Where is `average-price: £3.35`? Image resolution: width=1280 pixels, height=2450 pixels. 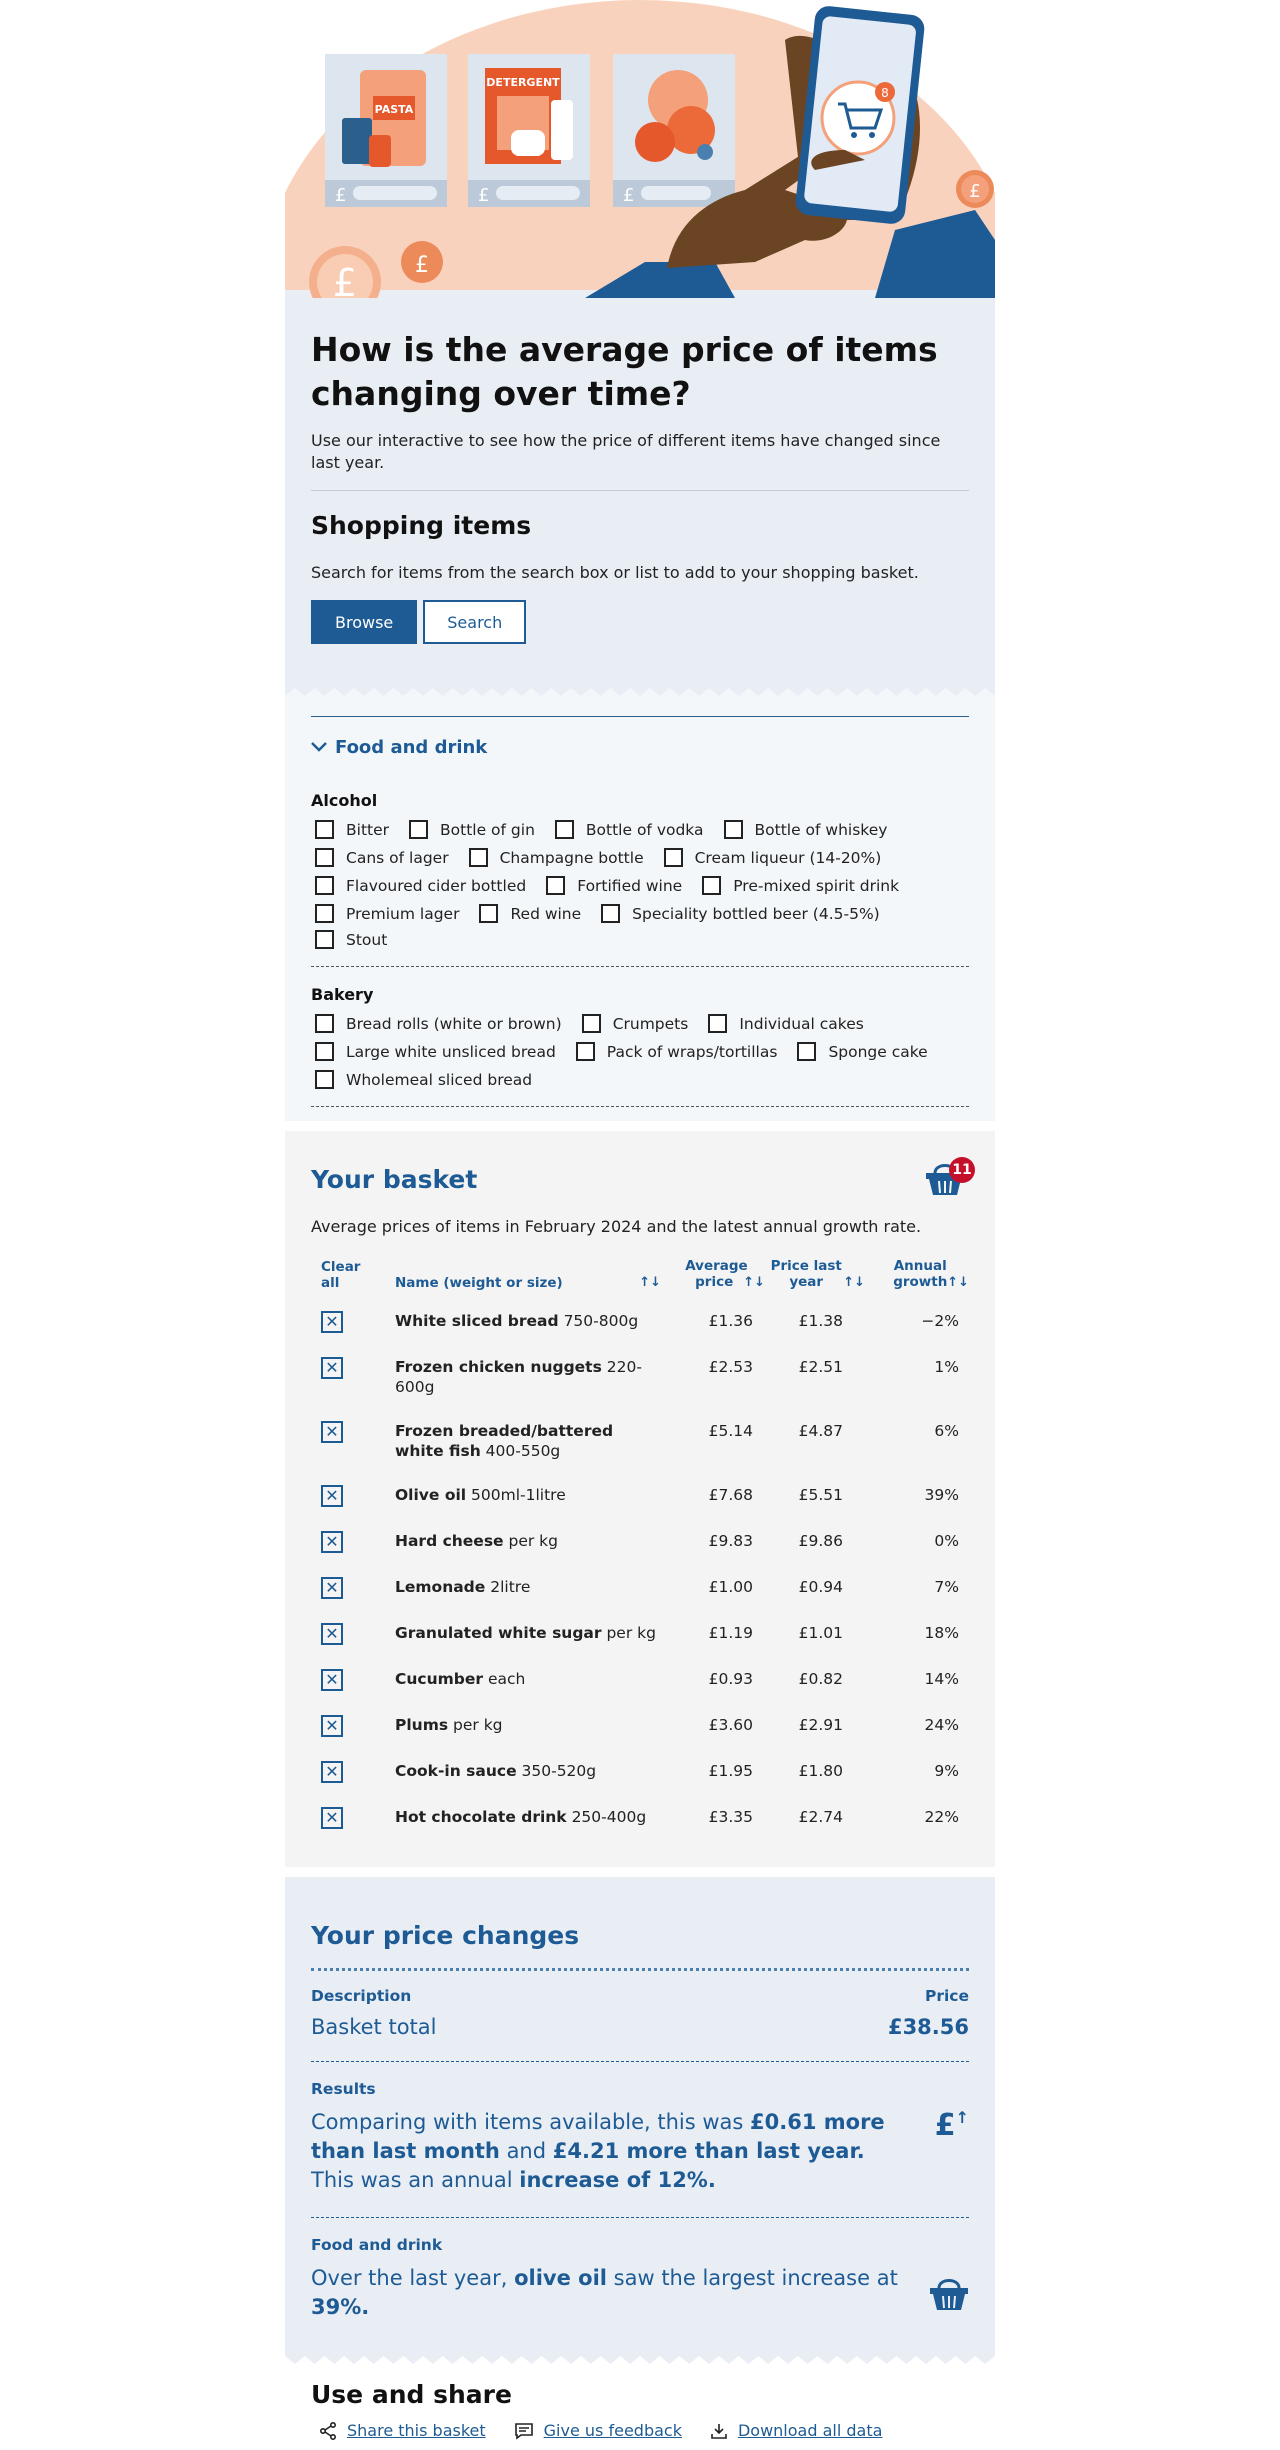
average-price: £3.35 is located at coordinates (730, 1817).